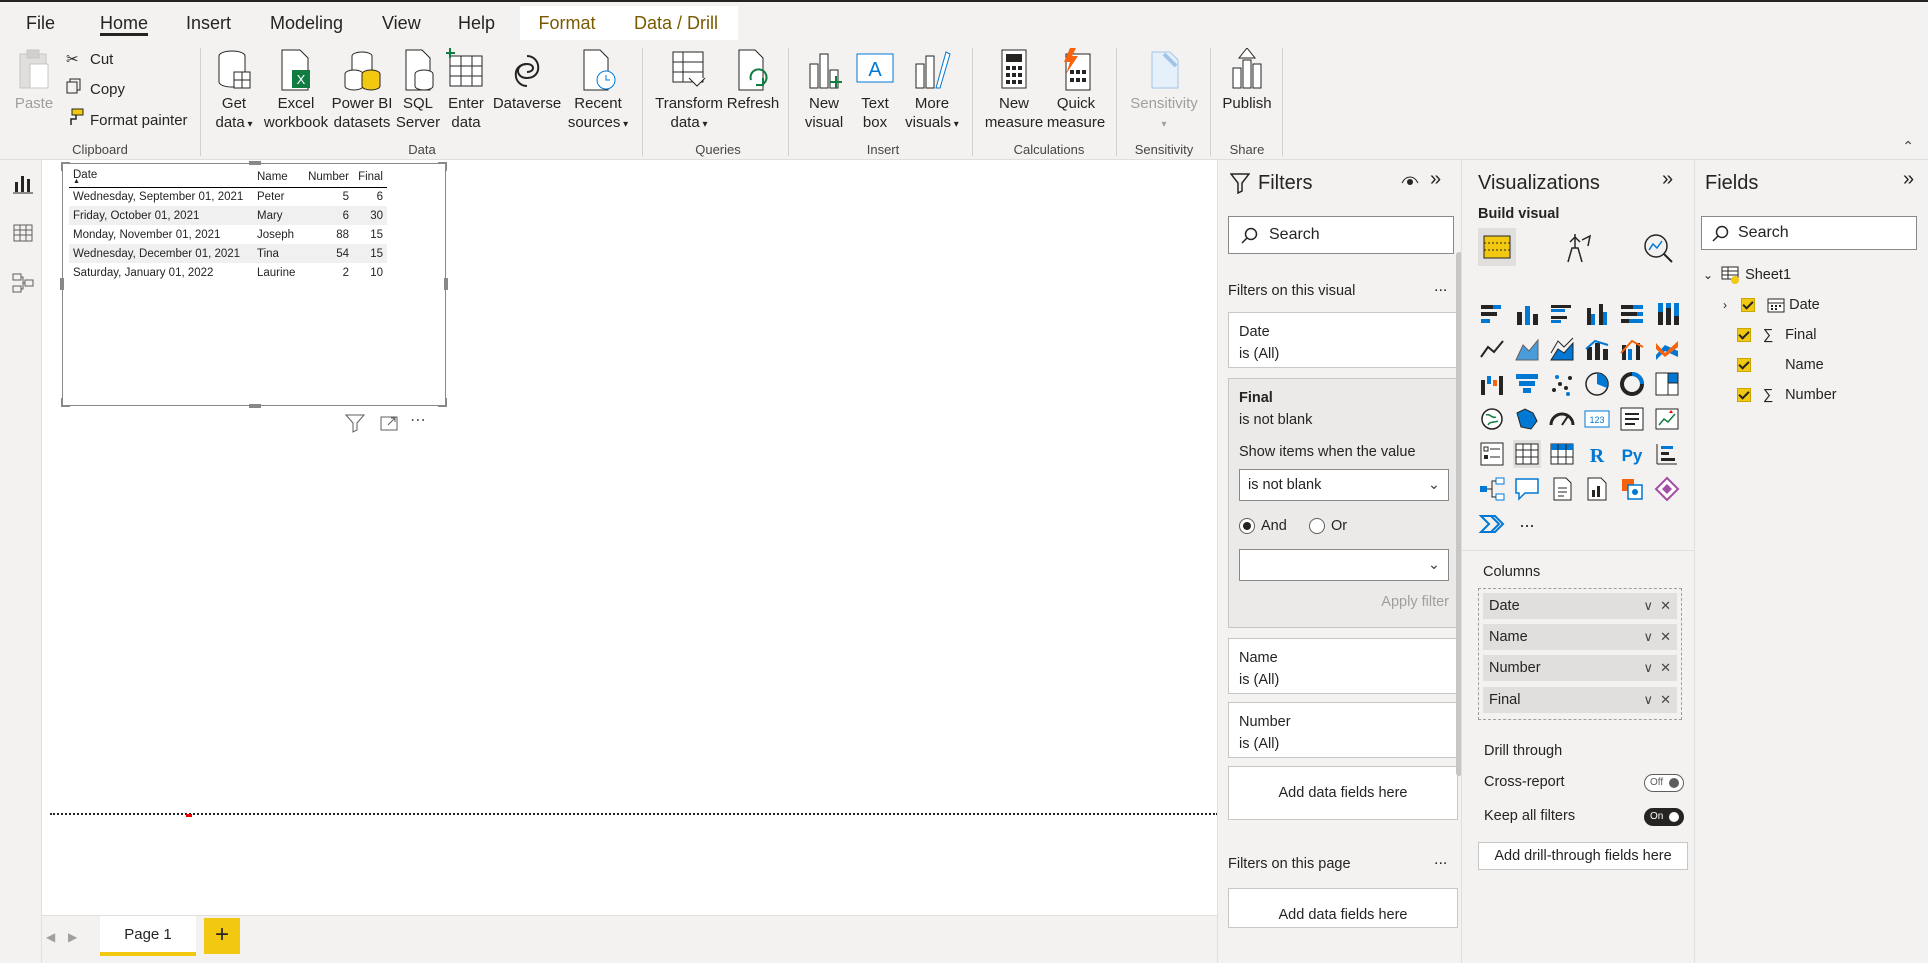  What do you see at coordinates (1562, 314) in the screenshot?
I see `clustered-bar-chart-icon` at bounding box center [1562, 314].